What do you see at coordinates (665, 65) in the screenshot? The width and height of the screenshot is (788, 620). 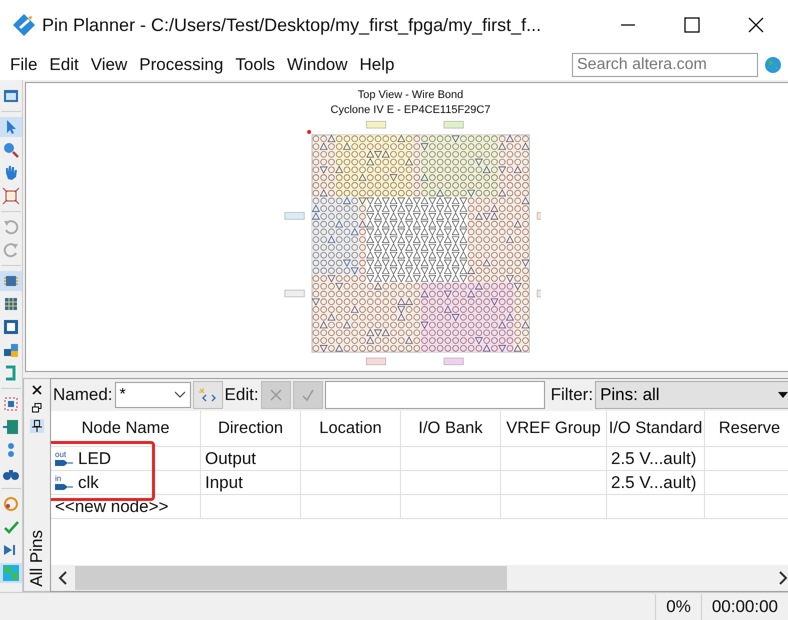 I see `search-field: Search altera.com` at bounding box center [665, 65].